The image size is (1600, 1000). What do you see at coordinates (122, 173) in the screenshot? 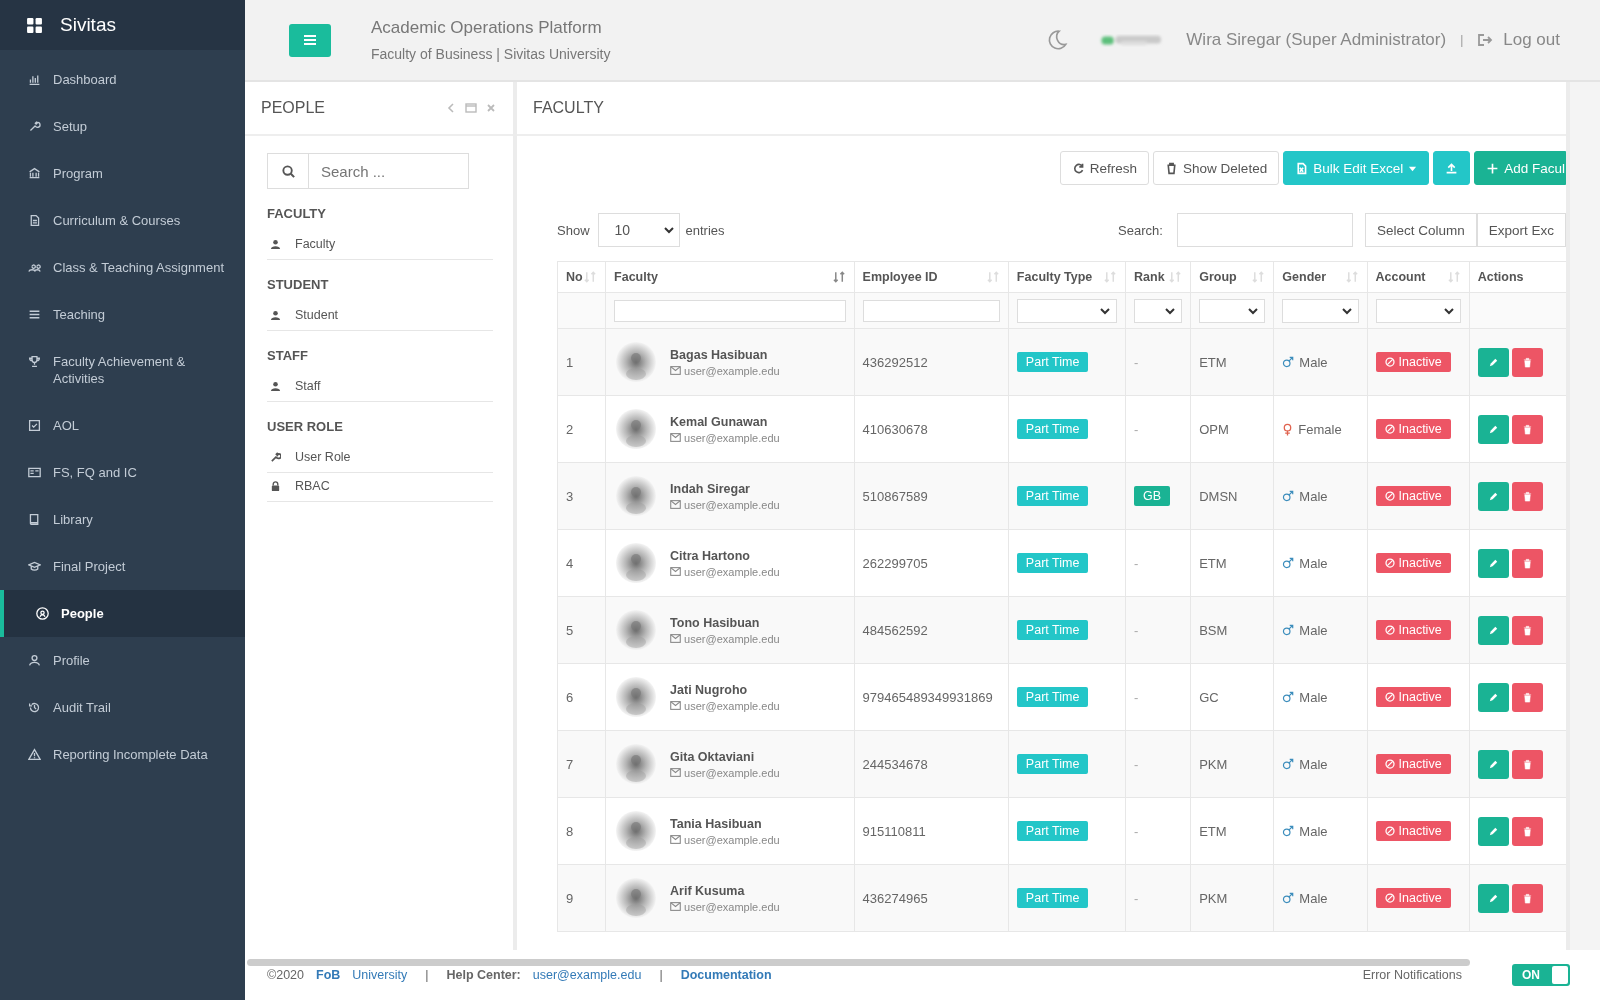
I see `sidebar-item: Program` at bounding box center [122, 173].